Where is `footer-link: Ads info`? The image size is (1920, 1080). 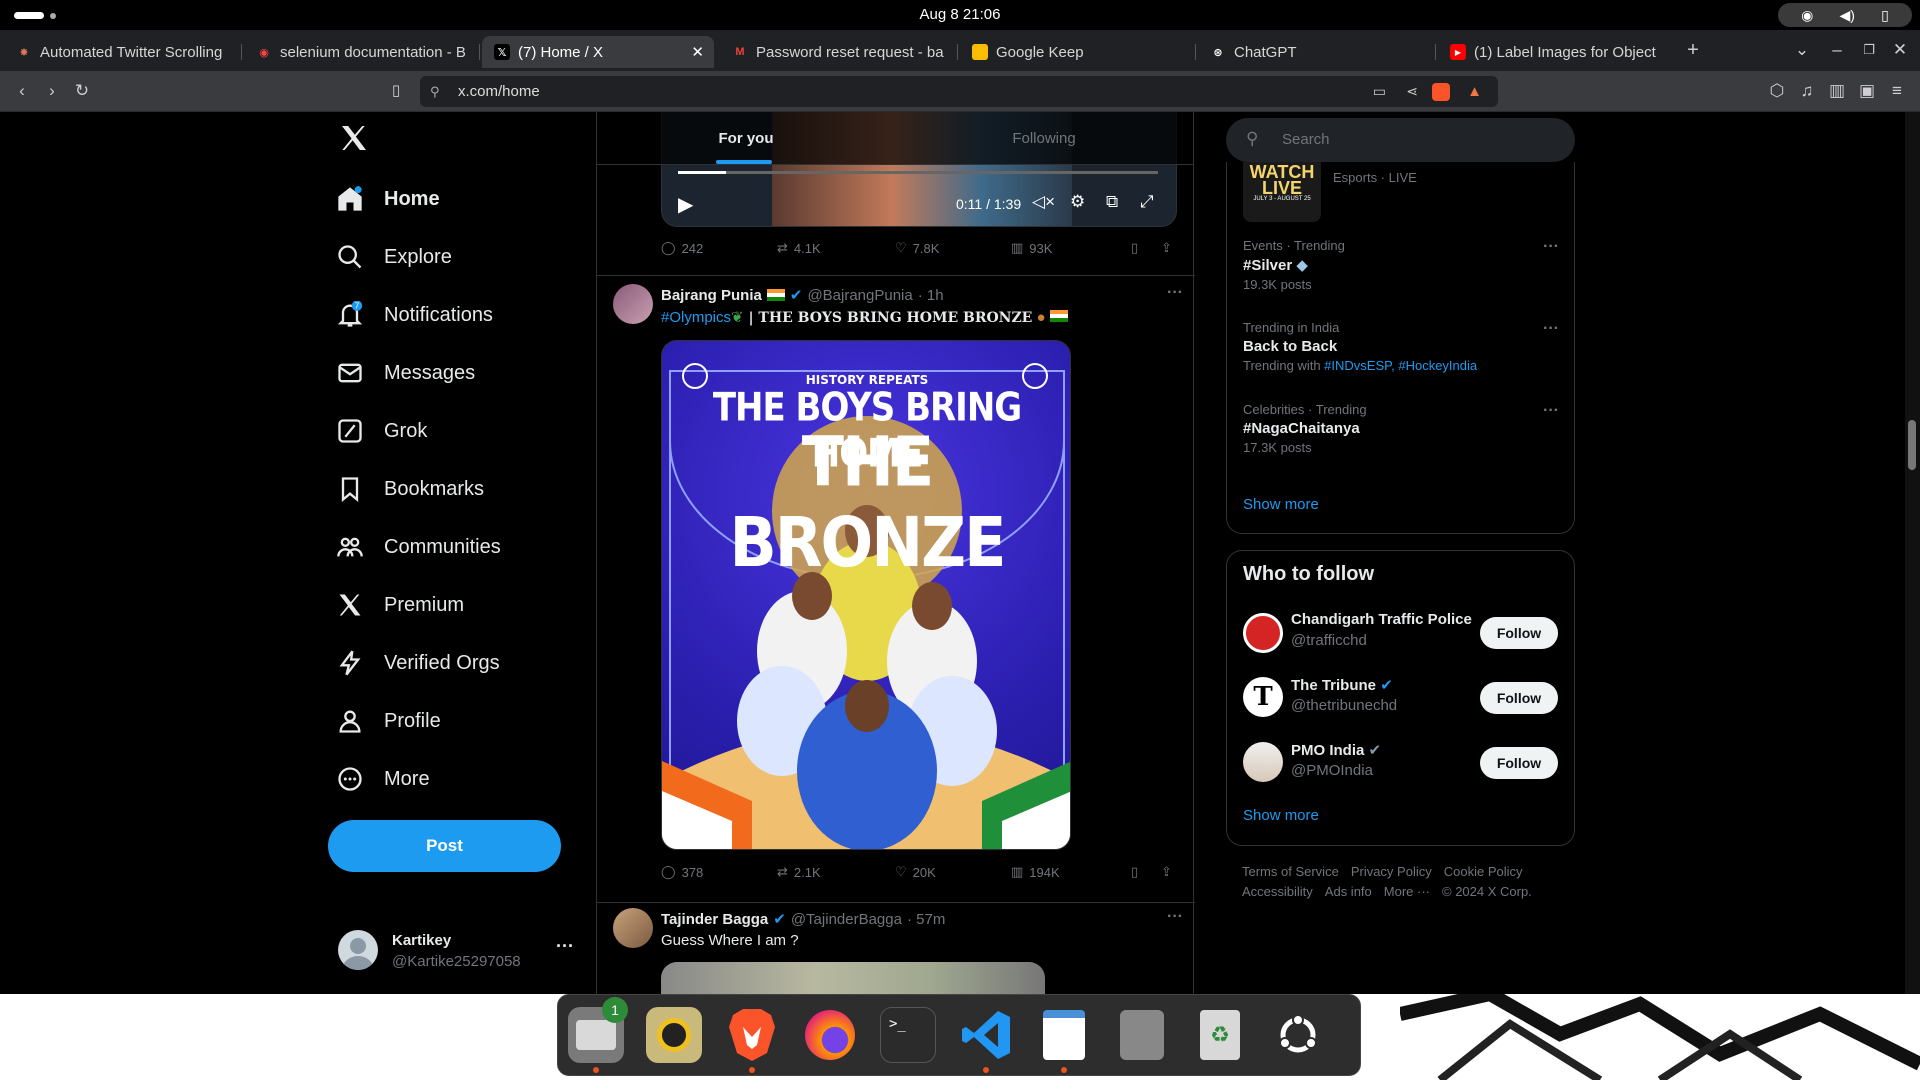
footer-link: Ads info is located at coordinates (1348, 891).